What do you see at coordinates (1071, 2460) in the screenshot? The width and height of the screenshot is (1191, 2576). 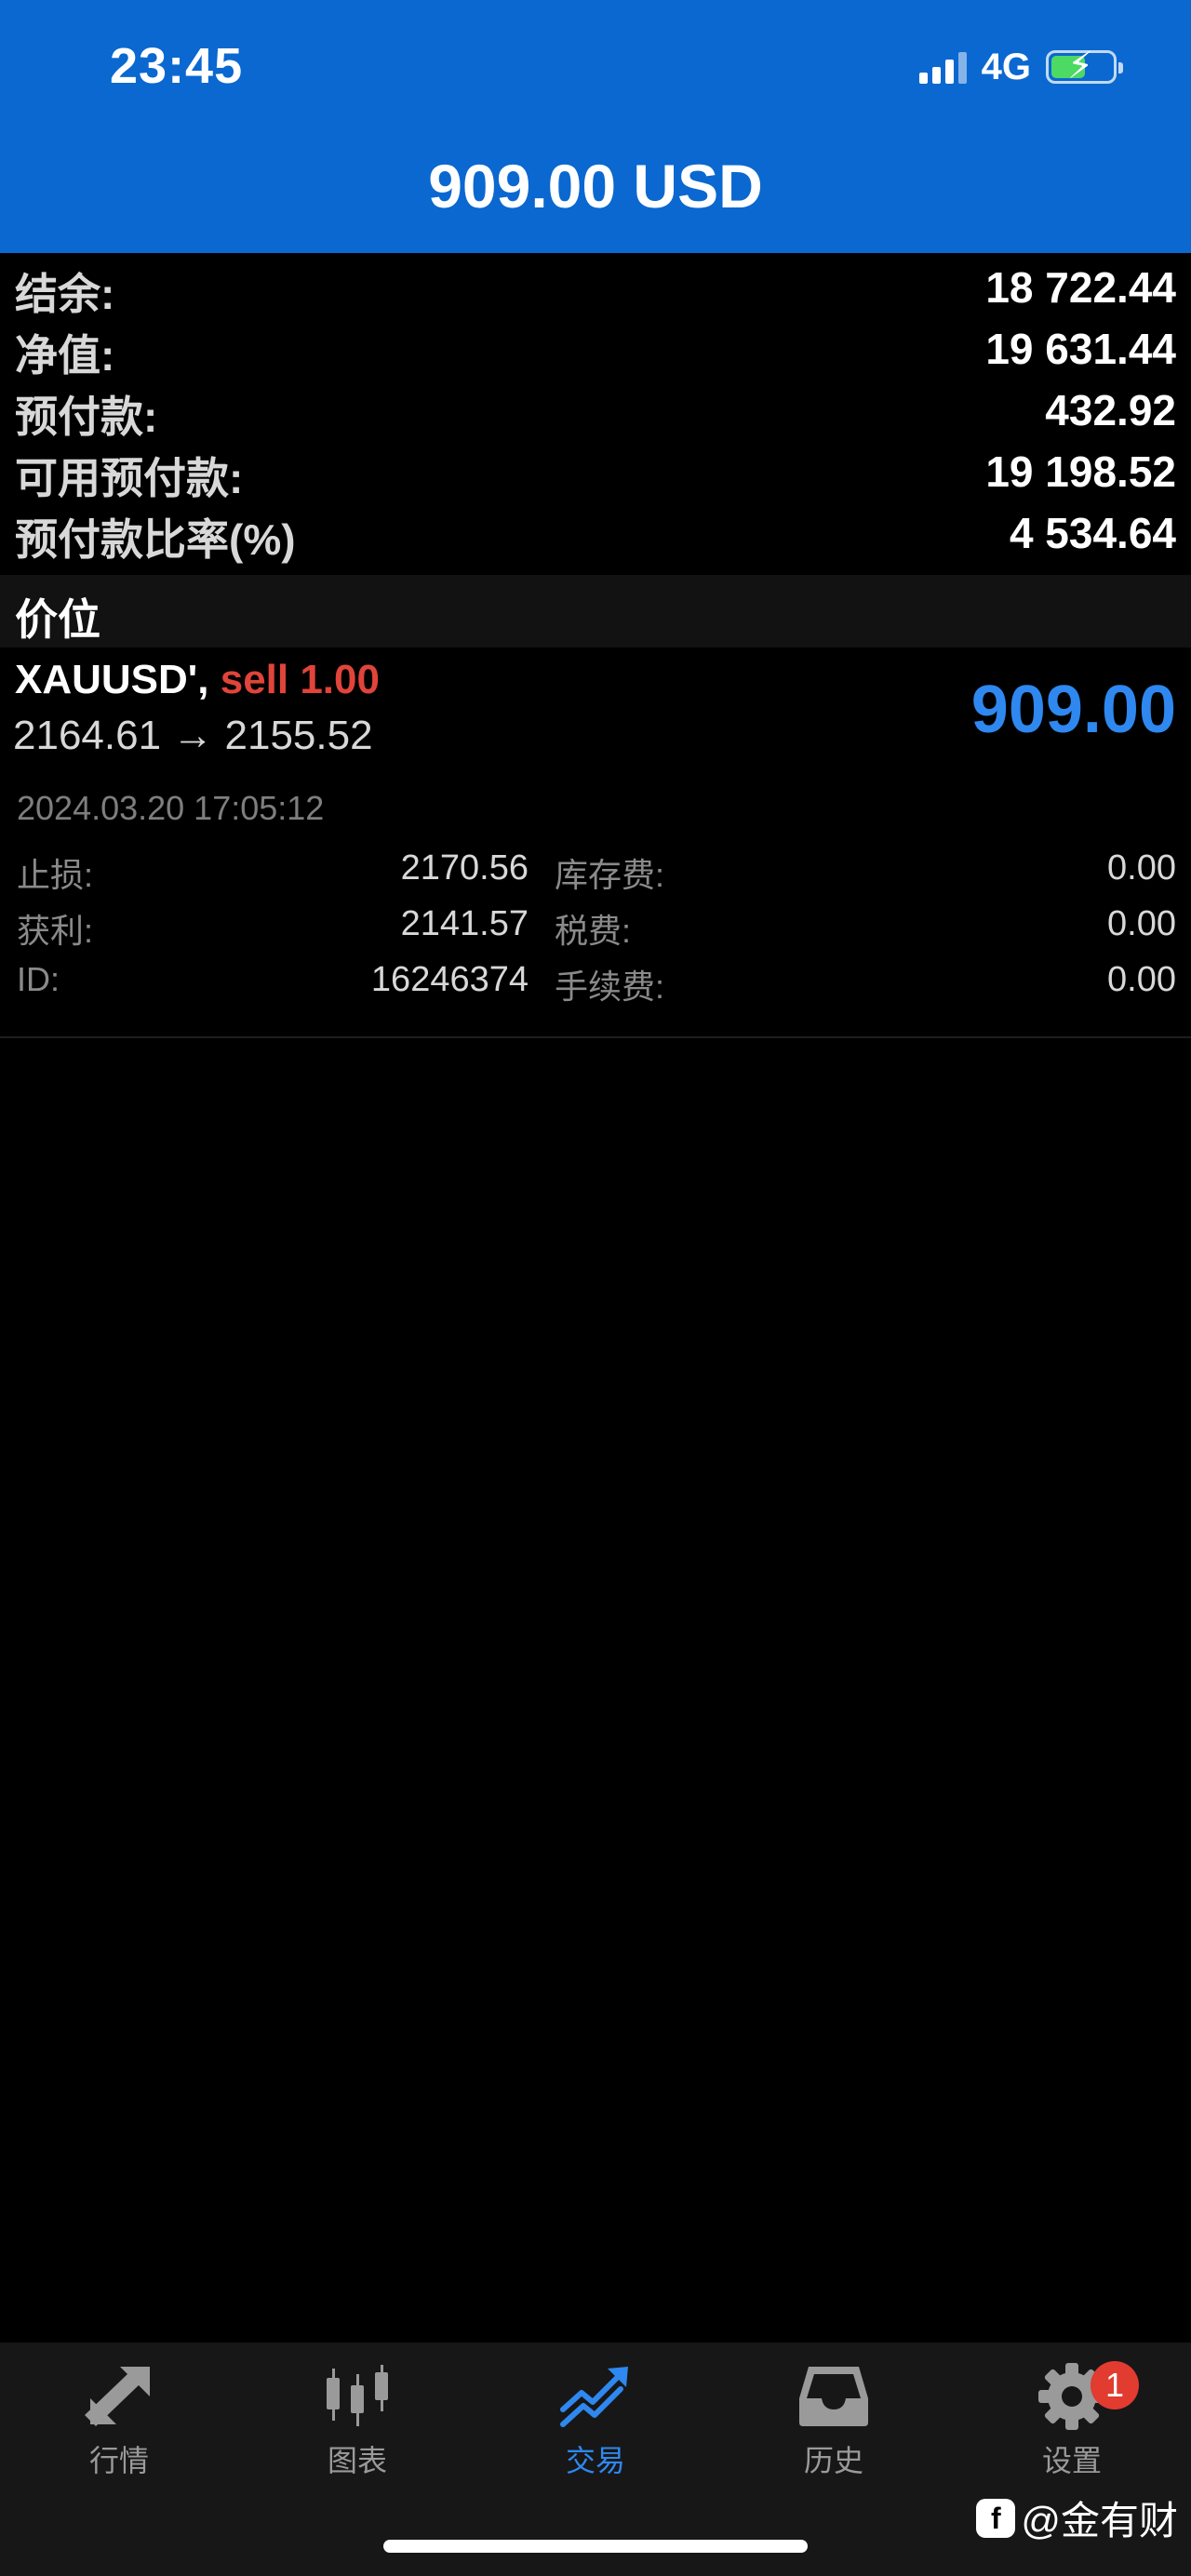 I see `tab-label: 设置` at bounding box center [1071, 2460].